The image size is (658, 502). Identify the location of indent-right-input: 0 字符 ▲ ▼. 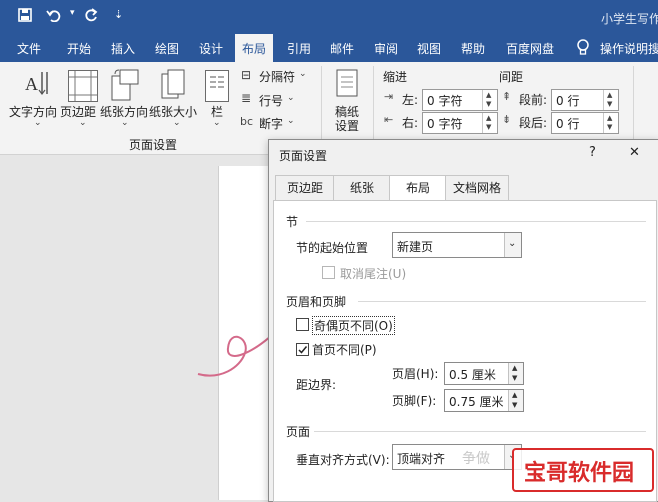
(460, 123).